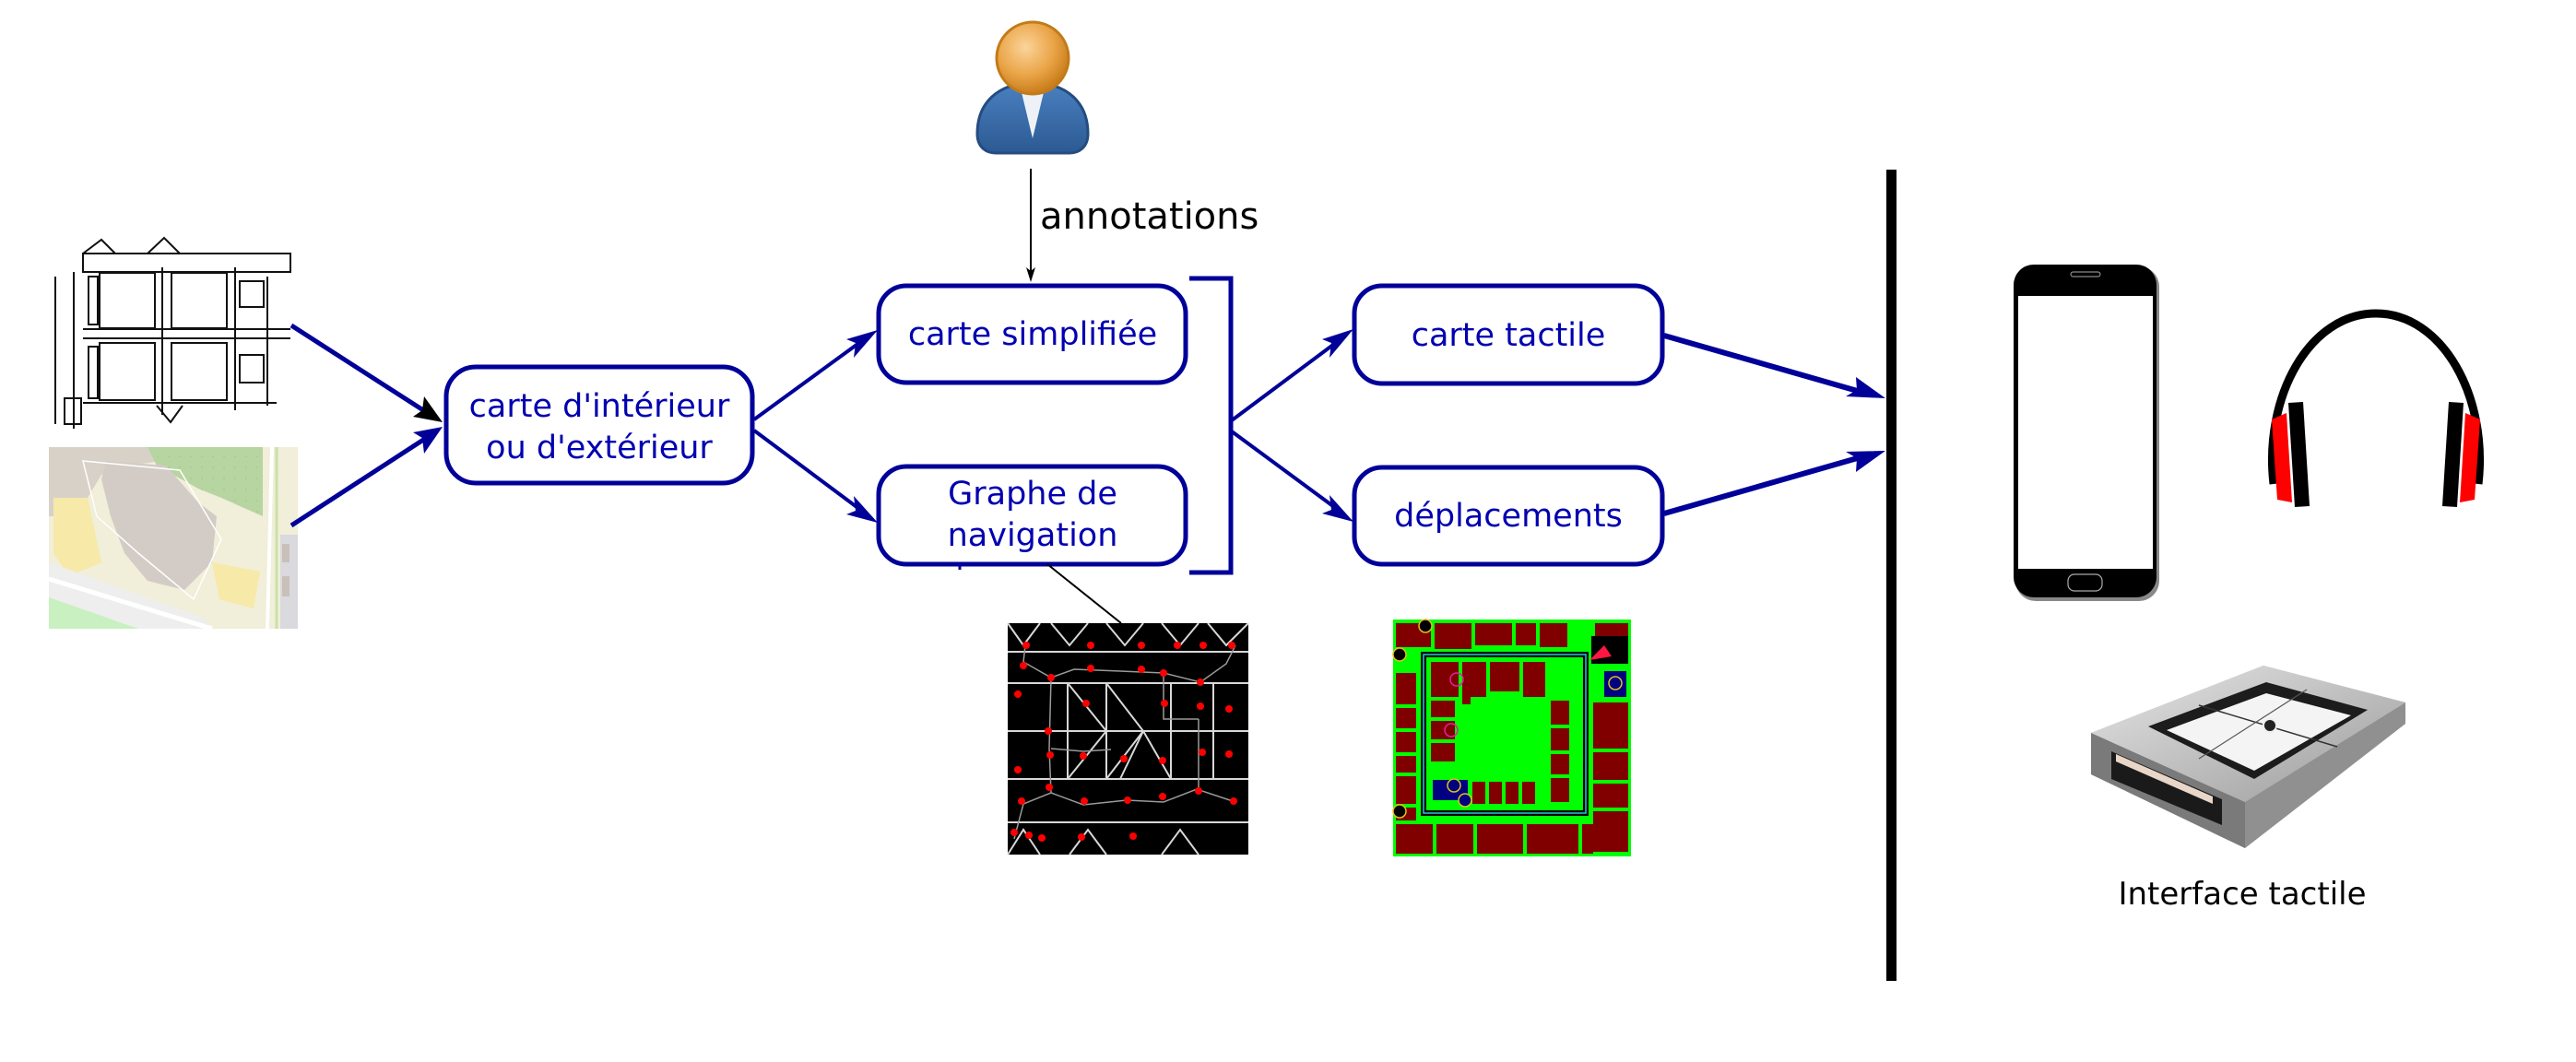 This screenshot has height=1062, width=2576. Describe the element at coordinates (2376, 408) in the screenshot. I see `headphones-icon` at that location.